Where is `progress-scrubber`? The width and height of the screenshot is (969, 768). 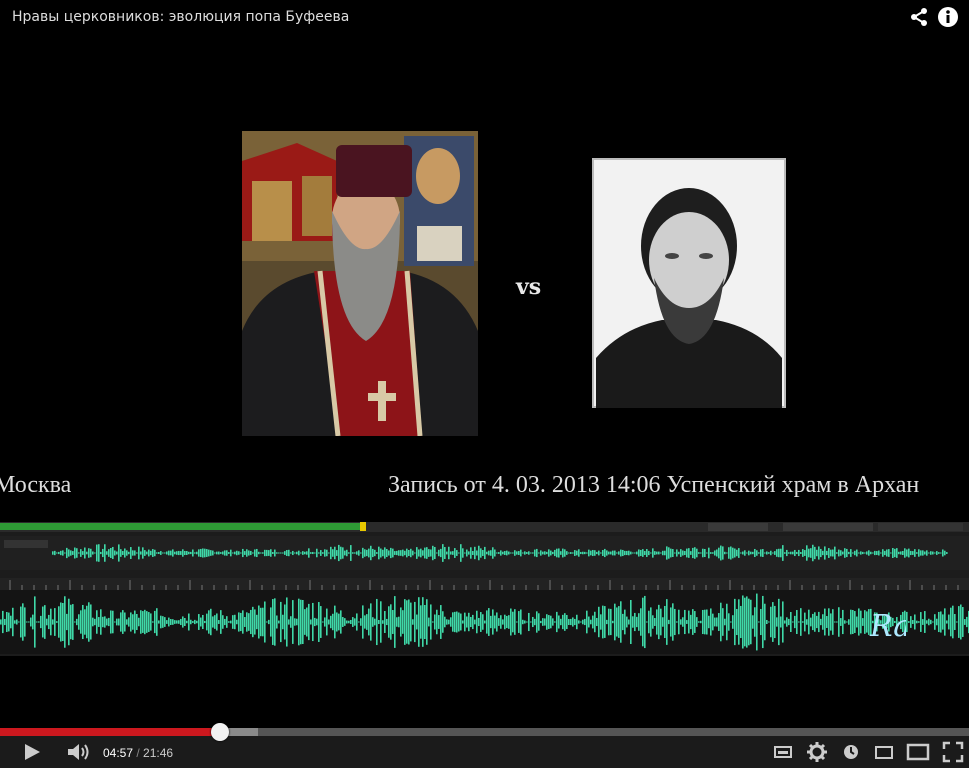
progress-scrubber is located at coordinates (219, 732).